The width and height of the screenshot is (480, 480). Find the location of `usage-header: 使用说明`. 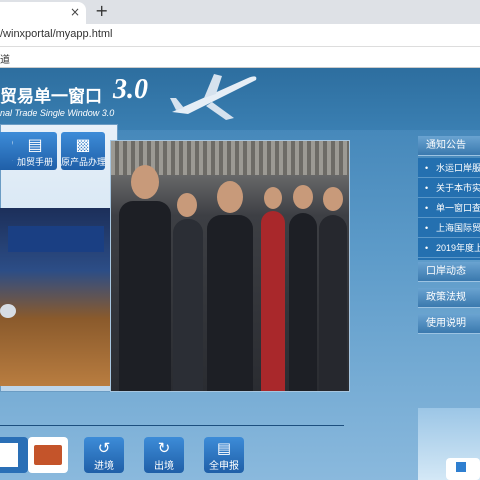

usage-header: 使用说明 is located at coordinates (449, 324).